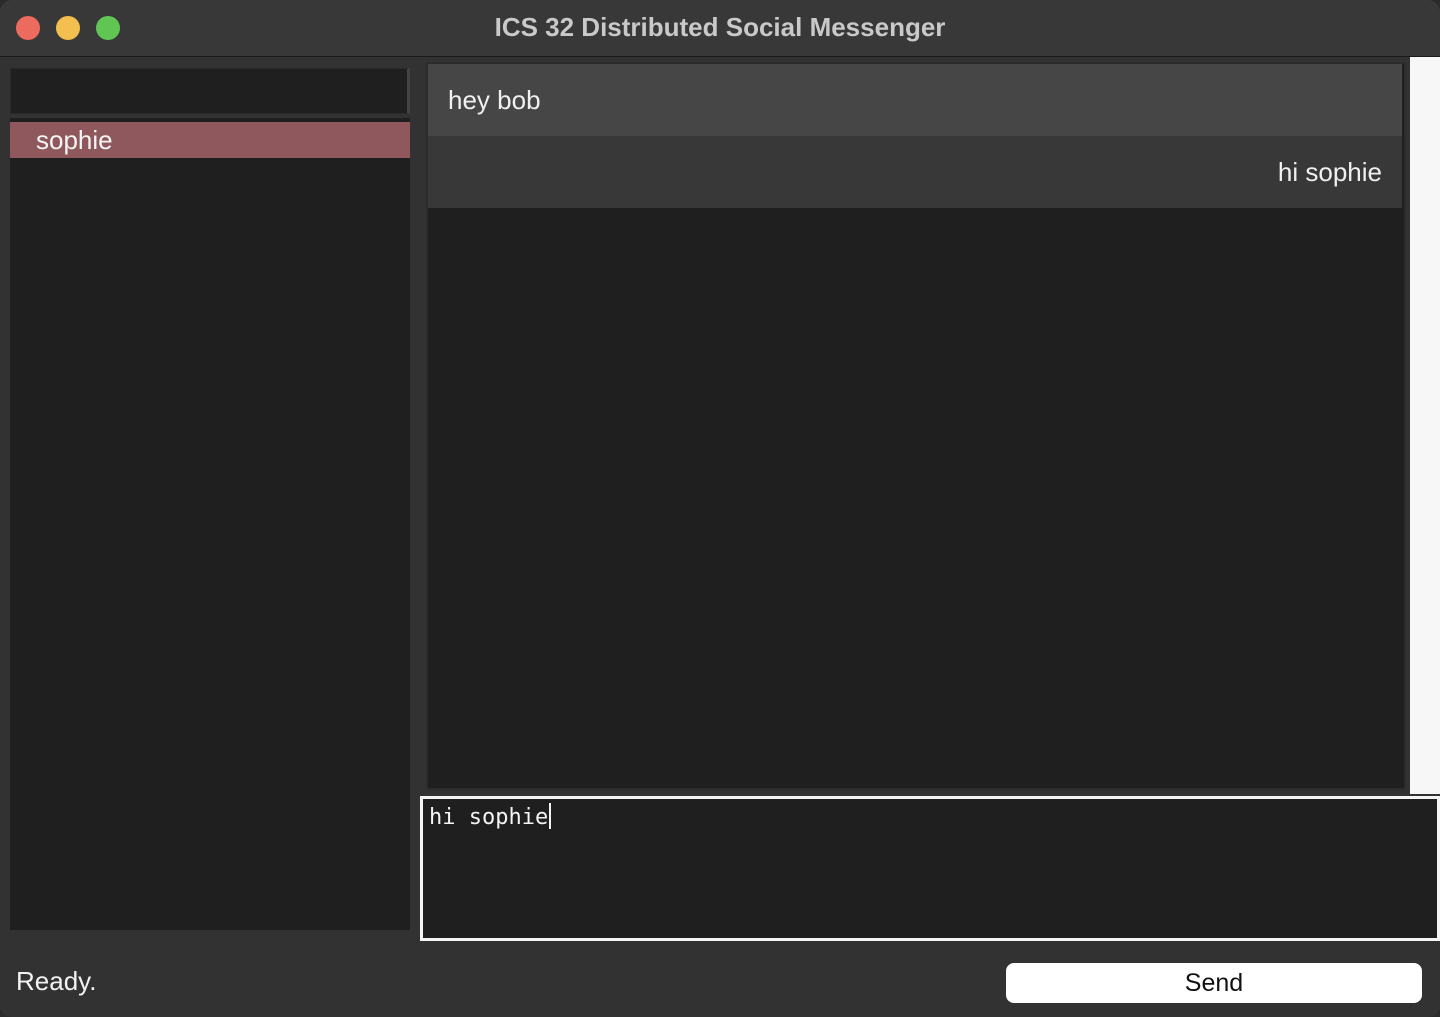 Image resolution: width=1440 pixels, height=1017 pixels. I want to click on message-input-text: hi sophie, so click(489, 817).